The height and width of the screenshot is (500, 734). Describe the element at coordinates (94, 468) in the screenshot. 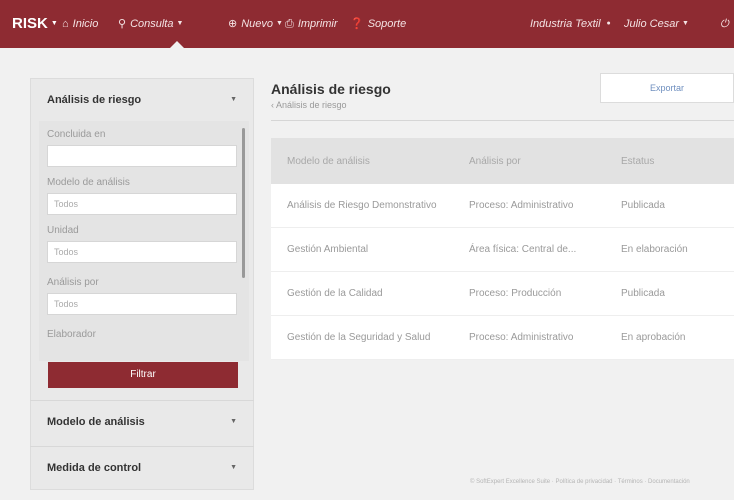

I see `sidebar-section-title: Medida de control` at that location.